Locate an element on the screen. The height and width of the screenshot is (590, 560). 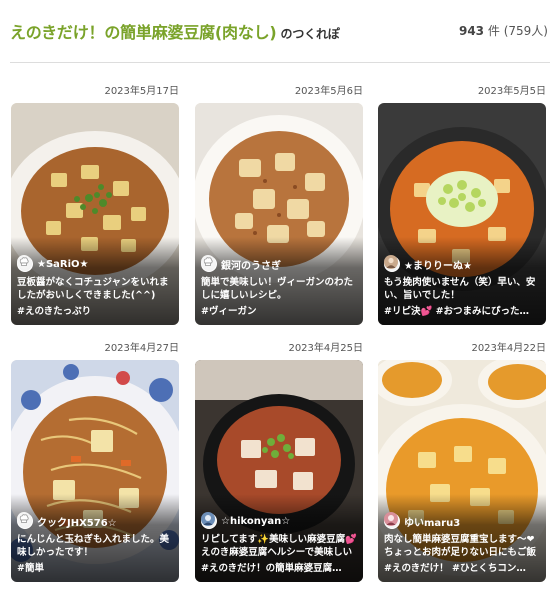
report-tags: #えのきたっぷり is located at coordinates (95, 312).